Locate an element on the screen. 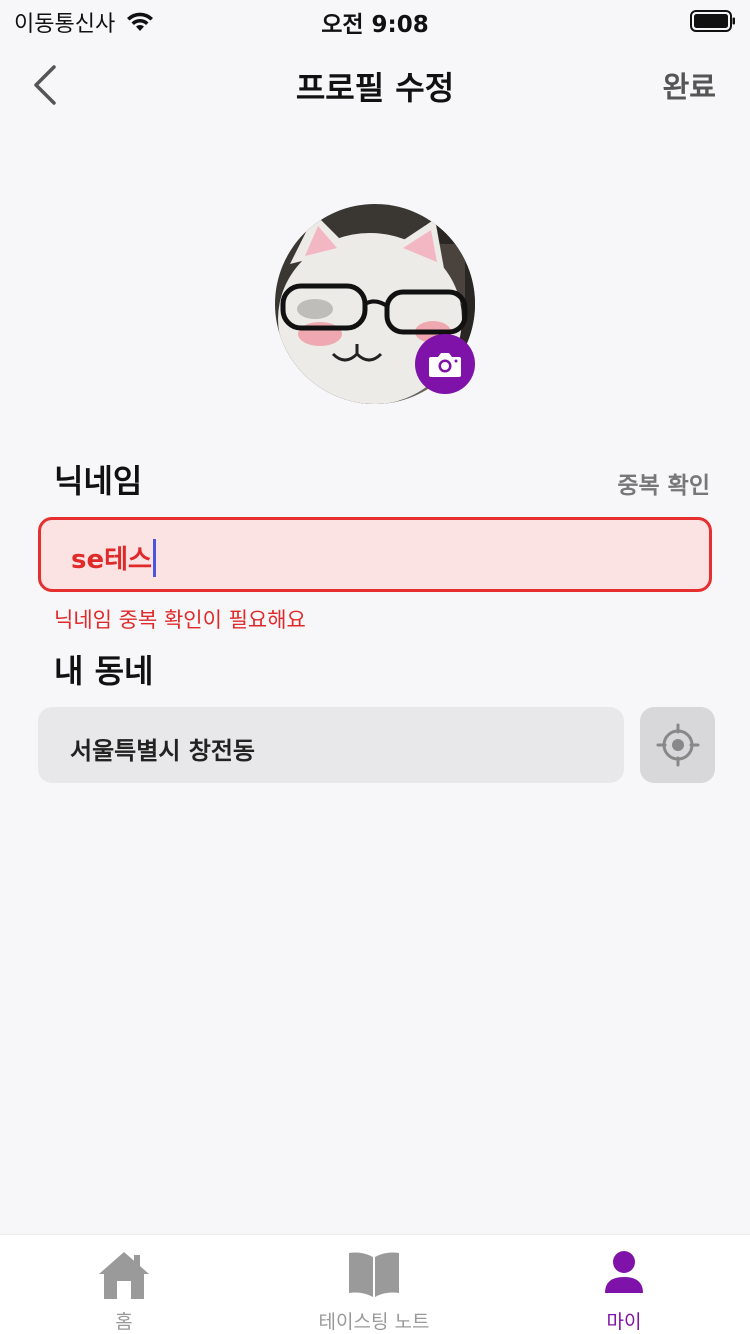  tab-home: 홈 is located at coordinates (124, 1284).